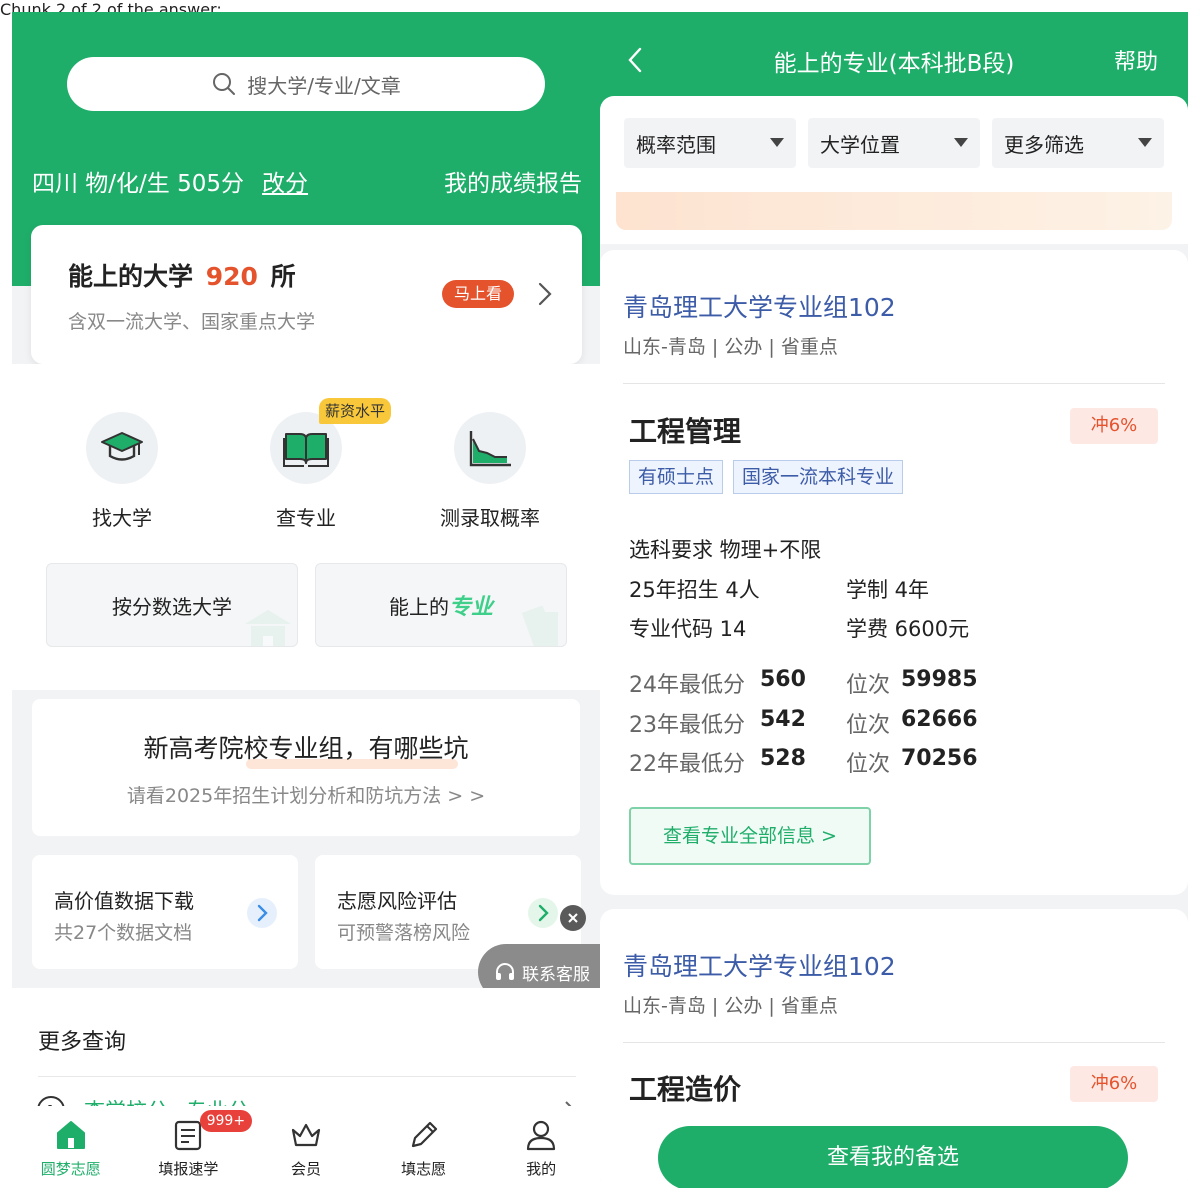 Image resolution: width=1200 pixels, height=1200 pixels. What do you see at coordinates (725, 550) in the screenshot?
I see `subject-requirement: 选科要求 物理+不限` at bounding box center [725, 550].